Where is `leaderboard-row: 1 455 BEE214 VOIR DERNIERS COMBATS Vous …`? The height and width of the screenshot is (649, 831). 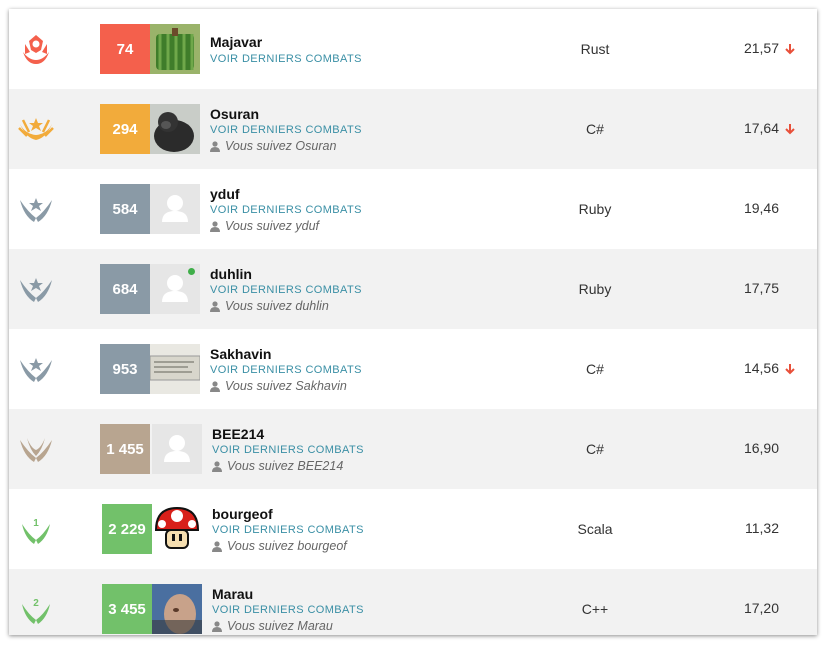 leaderboard-row: 1 455 BEE214 VOIR DERNIERS COMBATS Vous … is located at coordinates (413, 449).